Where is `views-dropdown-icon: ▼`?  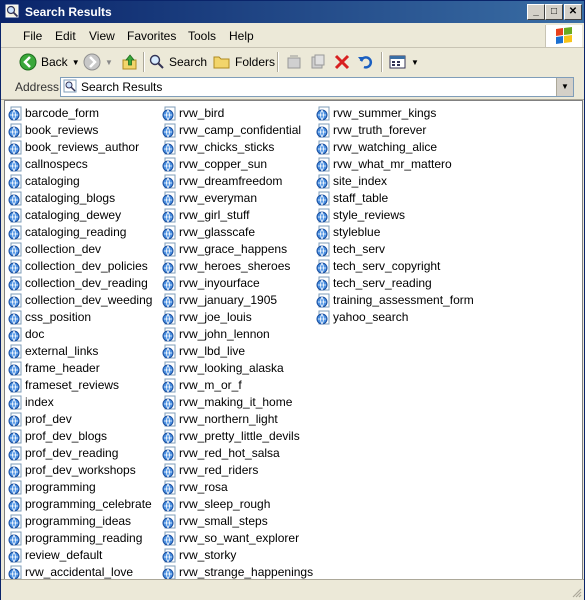 views-dropdown-icon: ▼ is located at coordinates (415, 62).